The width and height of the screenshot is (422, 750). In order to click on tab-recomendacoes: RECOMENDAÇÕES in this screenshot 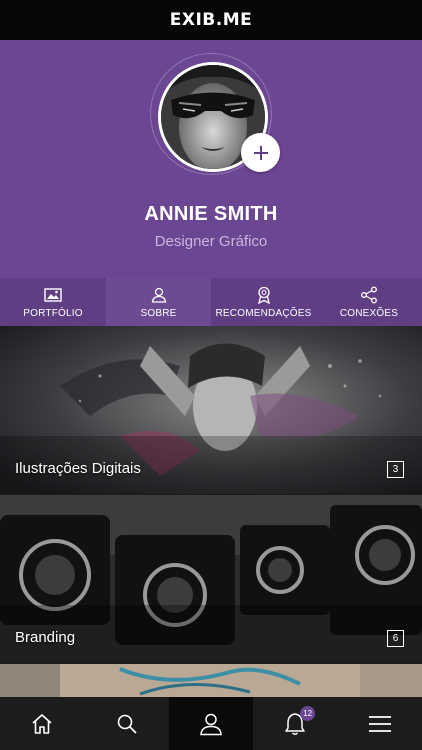, I will do `click(263, 302)`.